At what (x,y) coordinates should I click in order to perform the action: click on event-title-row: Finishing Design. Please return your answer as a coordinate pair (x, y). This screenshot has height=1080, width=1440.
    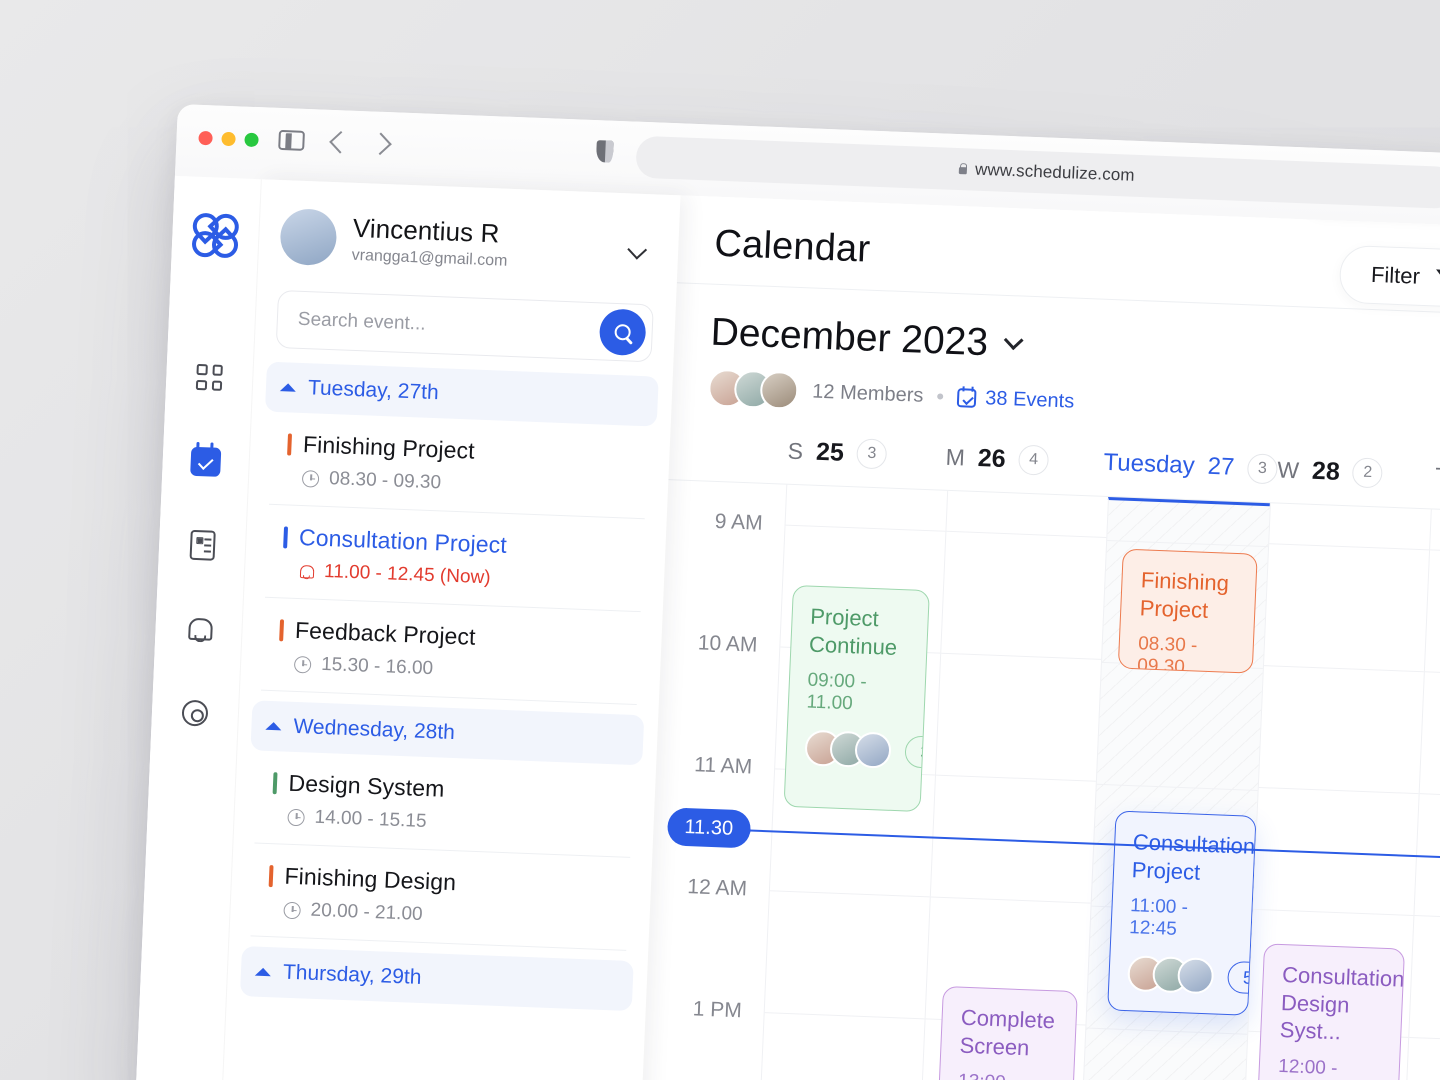
    Looking at the image, I should click on (449, 882).